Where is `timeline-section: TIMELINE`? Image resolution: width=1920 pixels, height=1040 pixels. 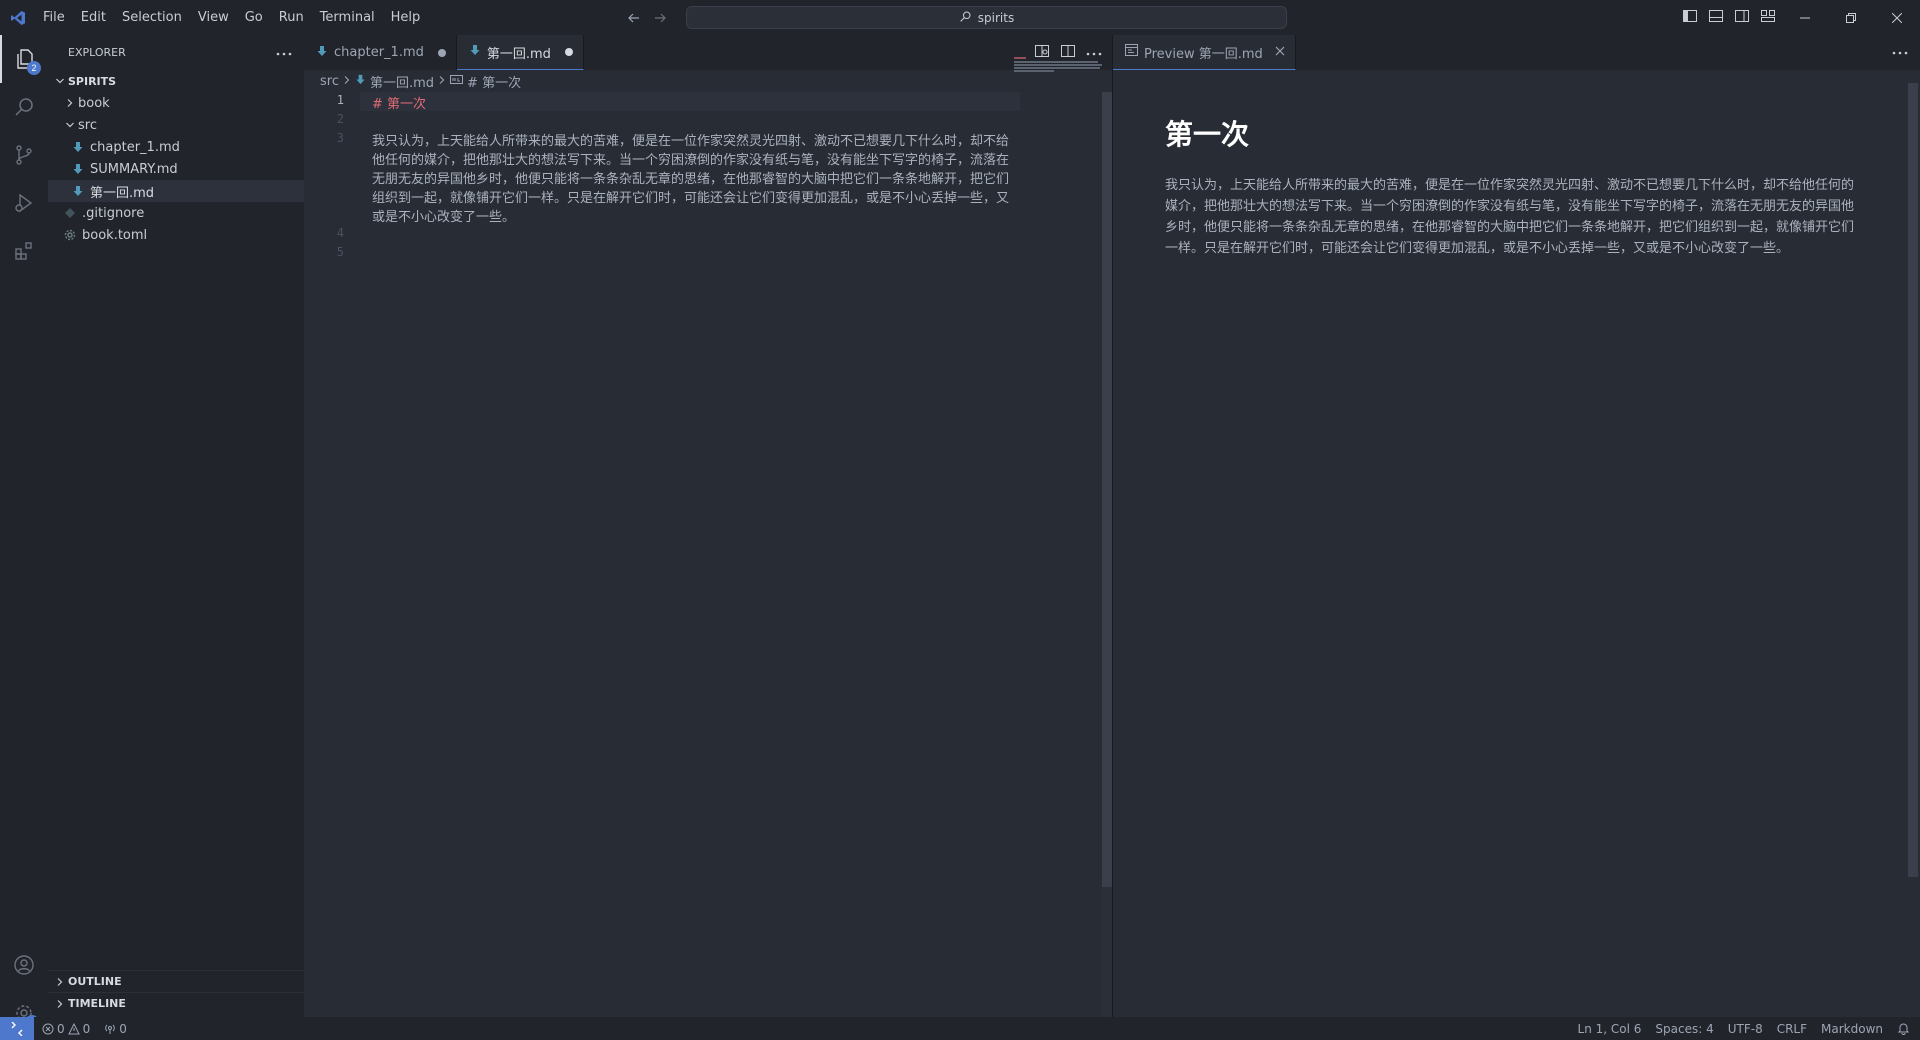 timeline-section: TIMELINE is located at coordinates (176, 1003).